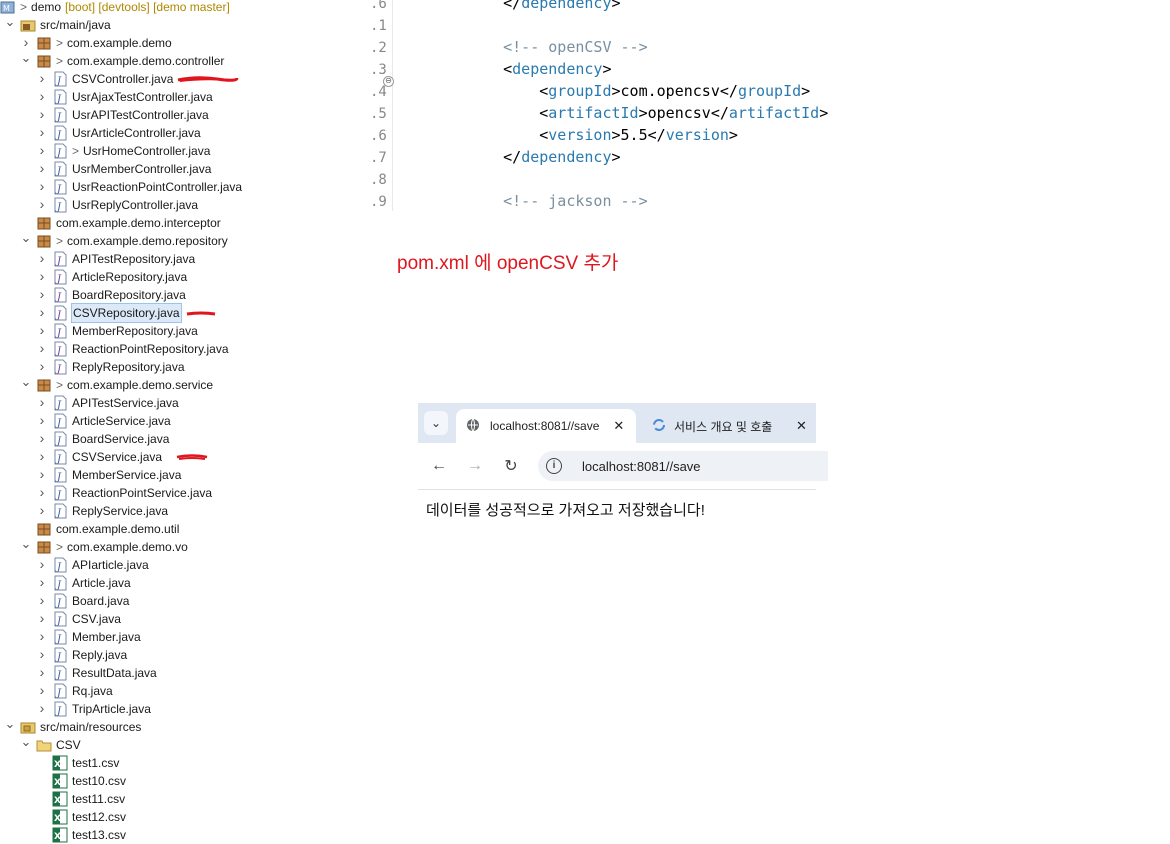 The height and width of the screenshot is (844, 1170). What do you see at coordinates (74, 691) in the screenshot?
I see `tree-item: J Rq.java` at bounding box center [74, 691].